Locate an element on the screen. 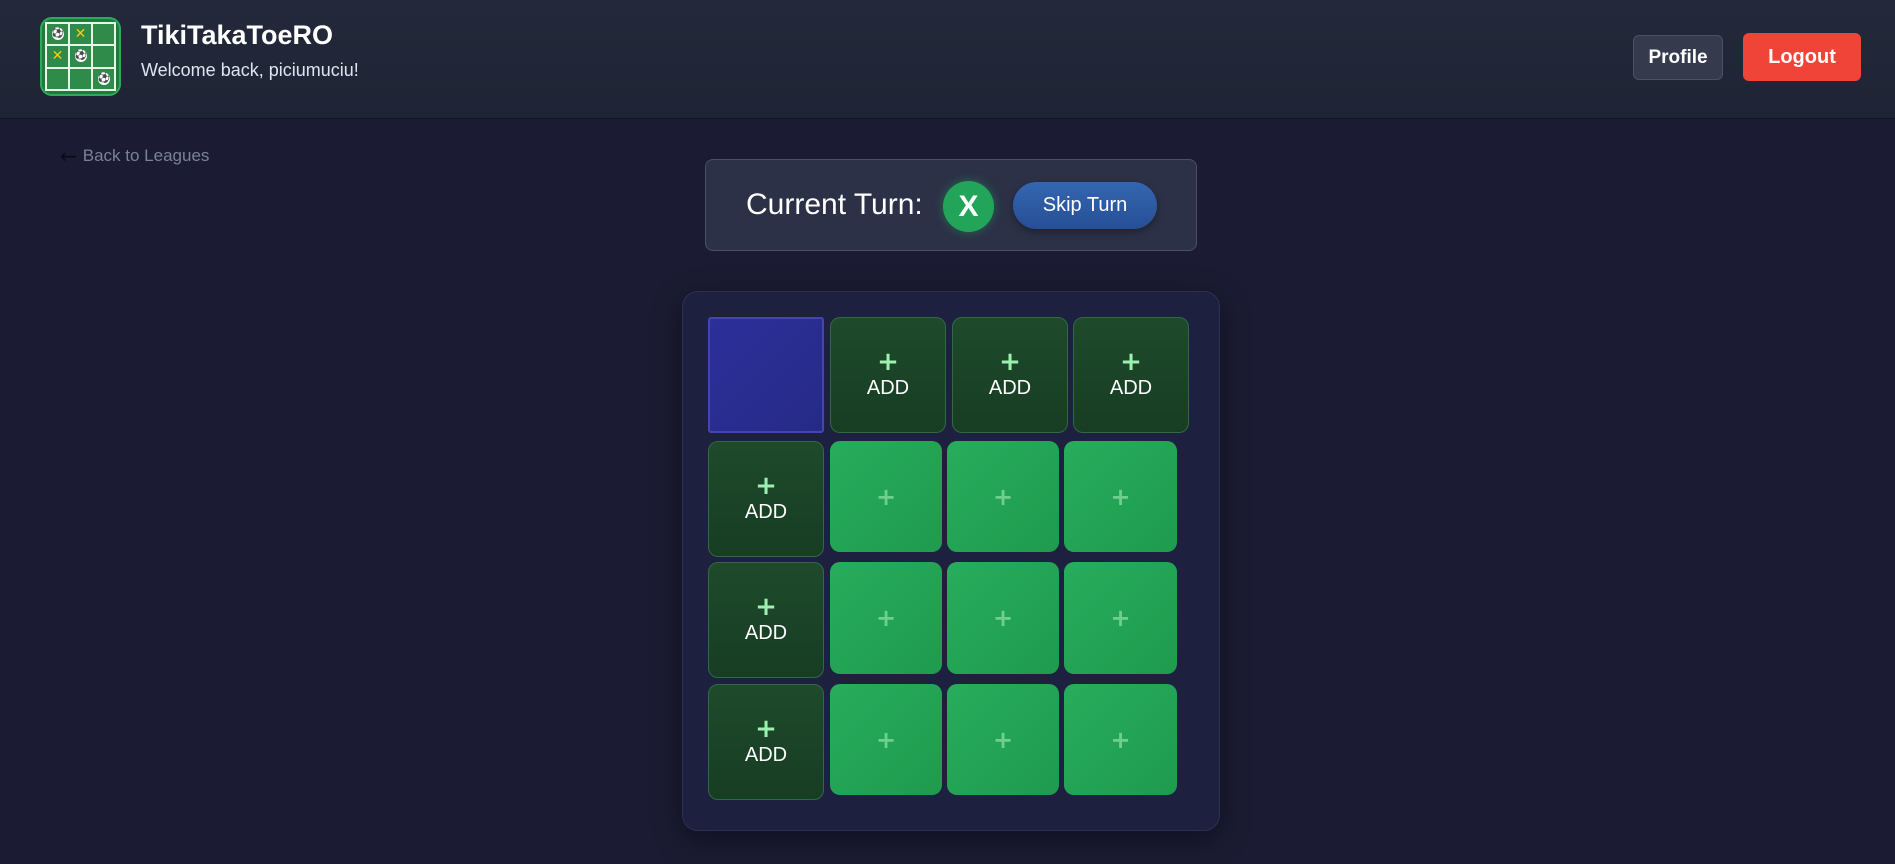 Image resolution: width=1895 pixels, height=864 pixels. app-title: TikiTakaToeRO is located at coordinates (237, 35).